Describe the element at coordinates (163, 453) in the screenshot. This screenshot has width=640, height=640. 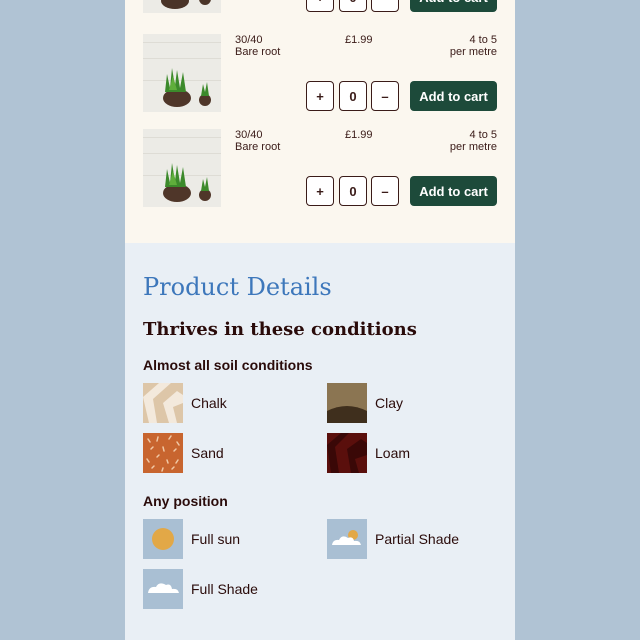
I see `sand-soil-icon` at that location.